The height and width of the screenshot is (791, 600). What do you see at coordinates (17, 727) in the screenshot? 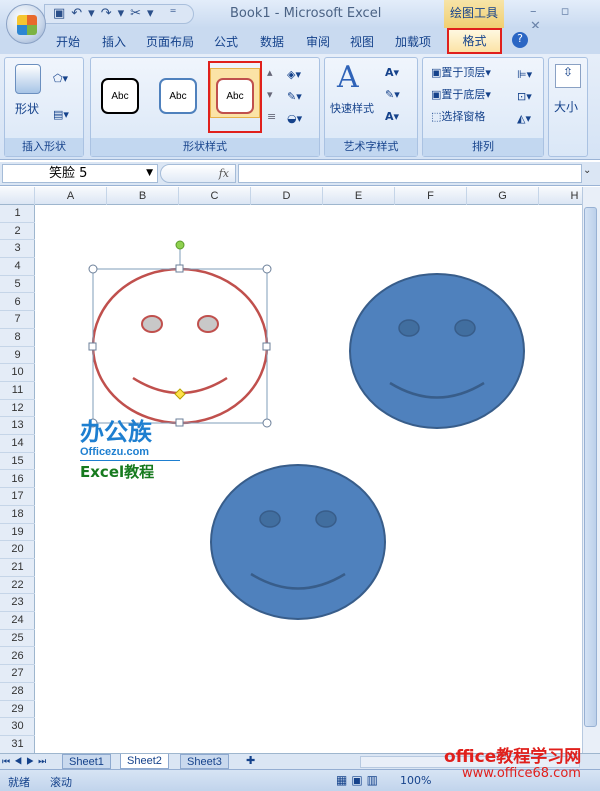
I see `row-header-30: 30` at bounding box center [17, 727].